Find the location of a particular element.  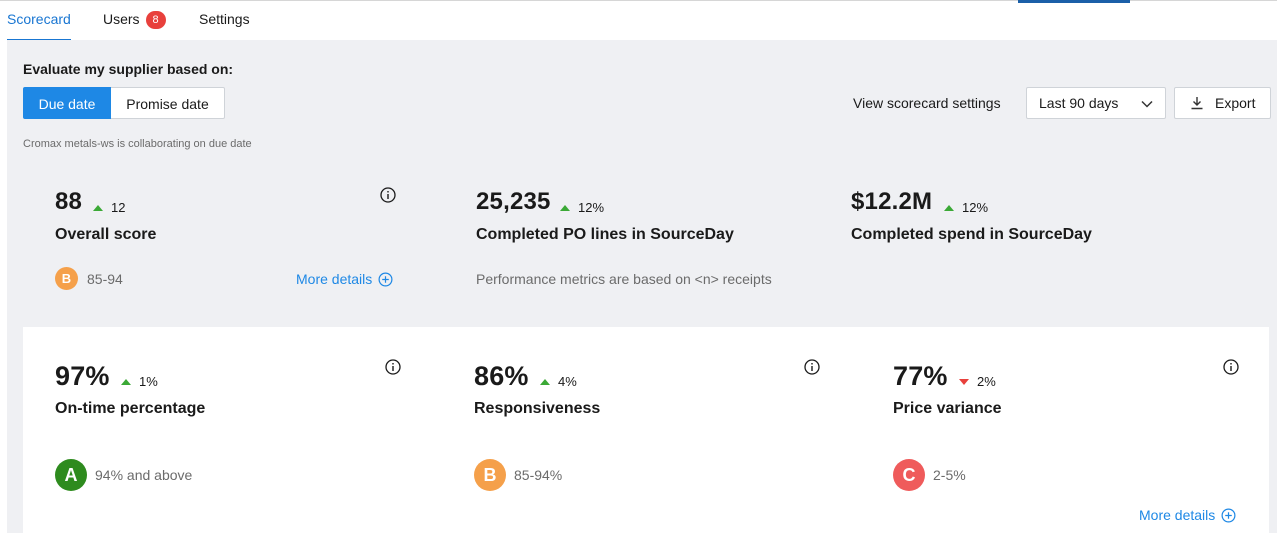

export-button: Export is located at coordinates (1222, 103).